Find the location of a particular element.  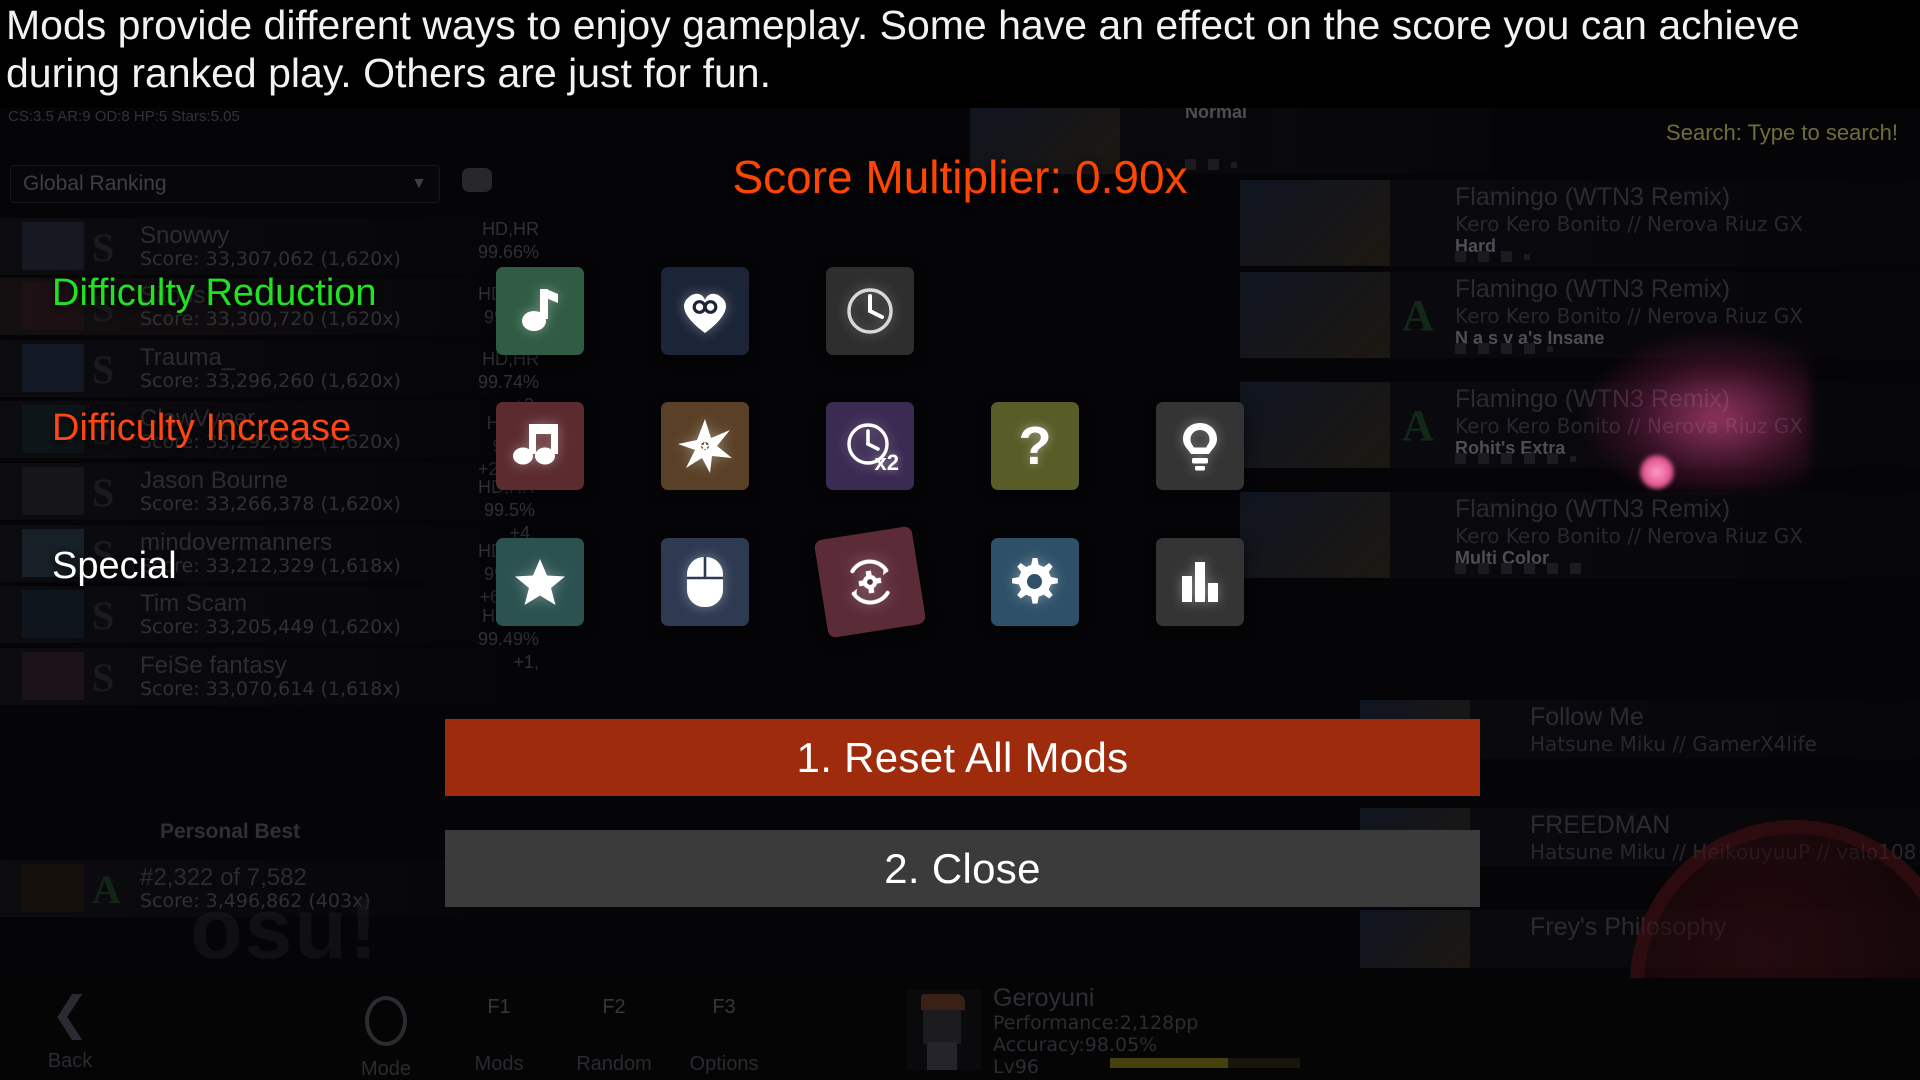

hard-rock-mod is located at coordinates (540, 446).